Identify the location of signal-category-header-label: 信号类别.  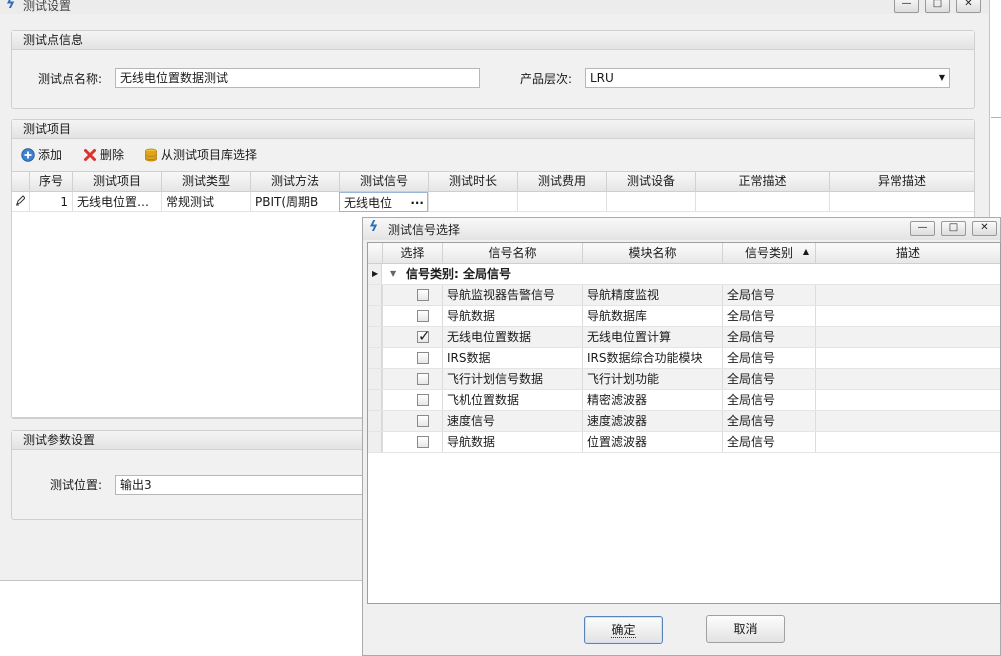
(768, 253).